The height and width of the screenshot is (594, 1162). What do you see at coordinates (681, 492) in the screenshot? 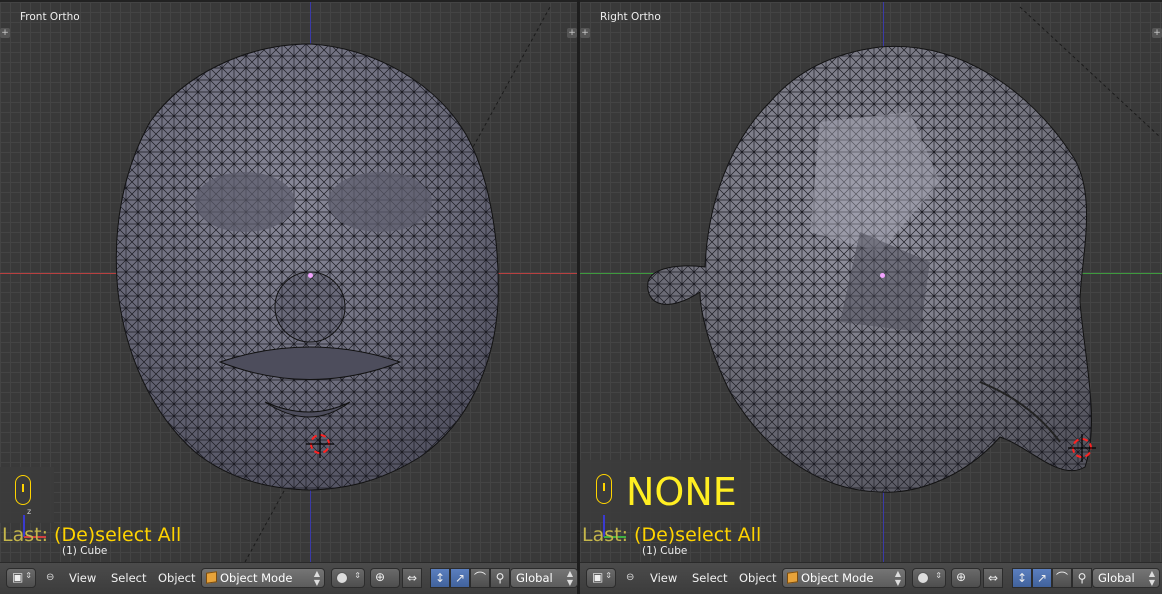
I see `pressed-key-text: NONE` at bounding box center [681, 492].